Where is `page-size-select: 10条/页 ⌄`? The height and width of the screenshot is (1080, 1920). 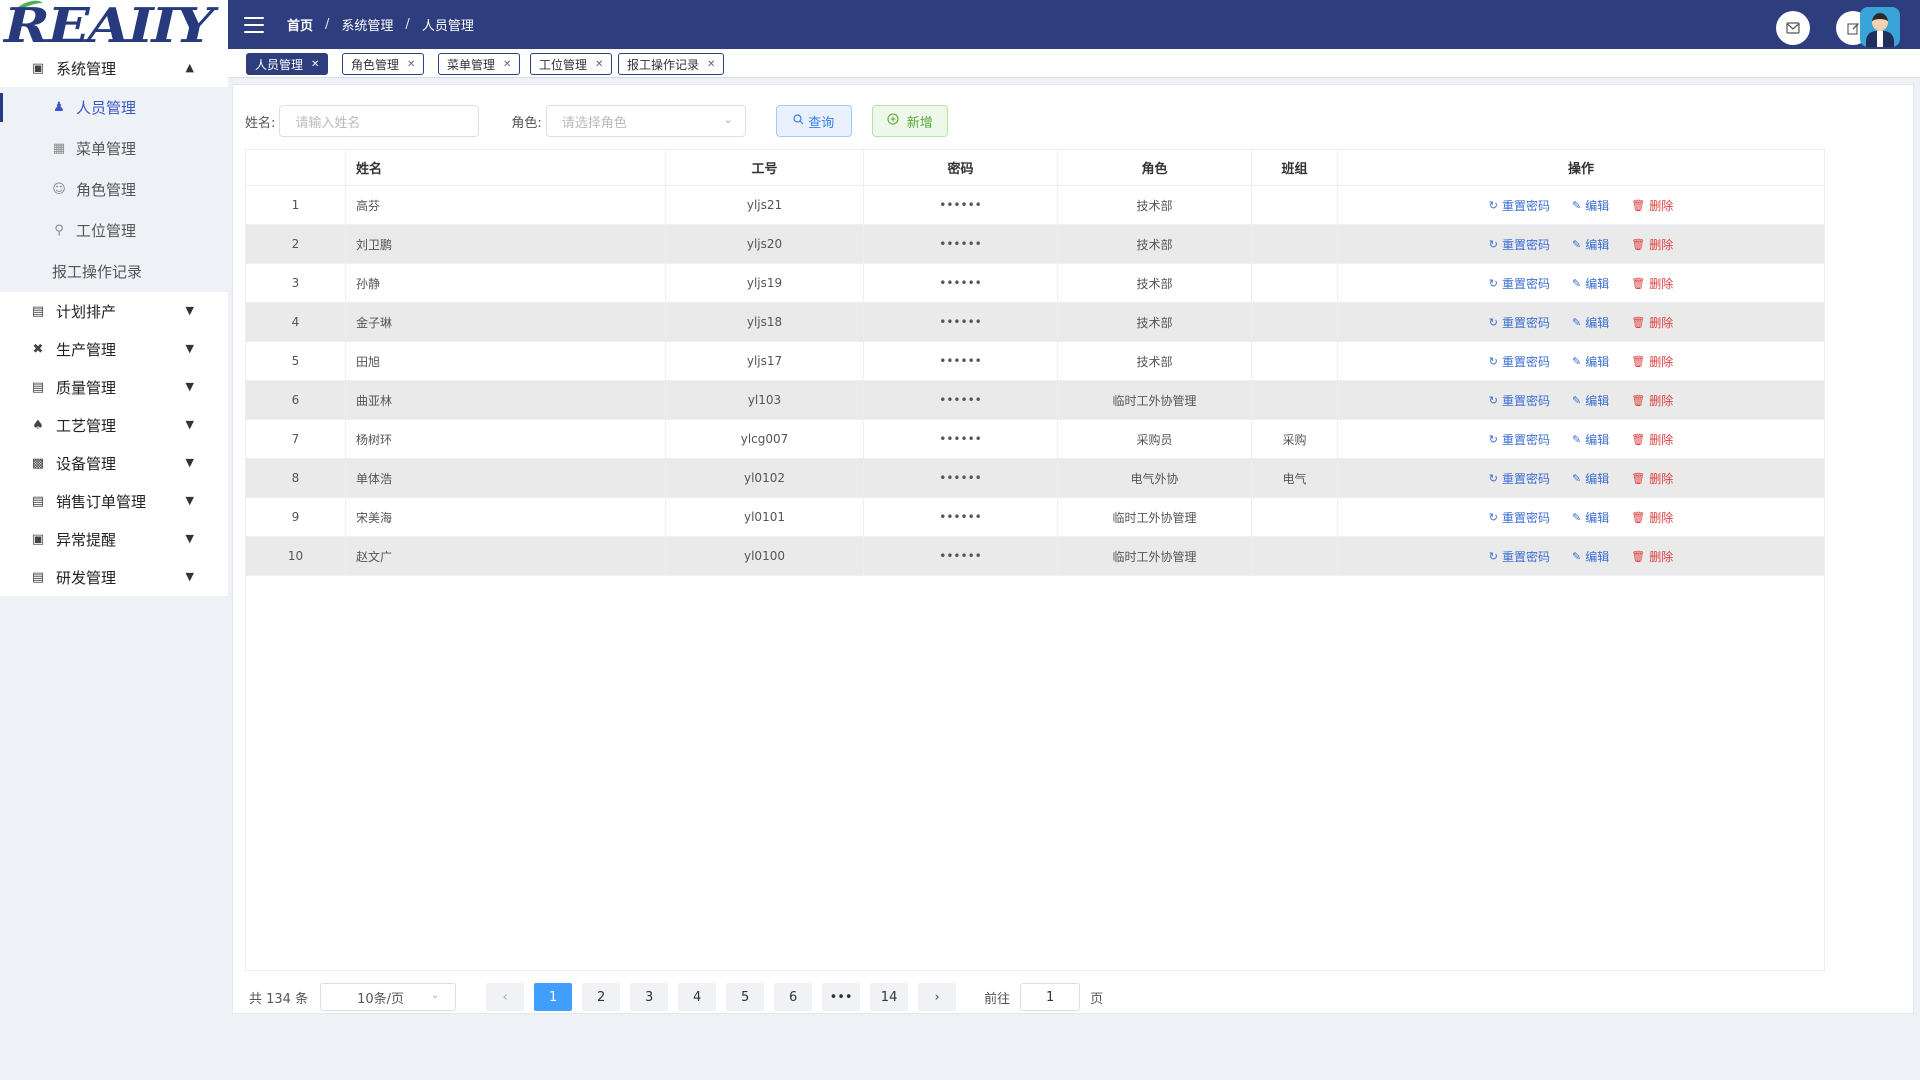 page-size-select: 10条/页 ⌄ is located at coordinates (388, 997).